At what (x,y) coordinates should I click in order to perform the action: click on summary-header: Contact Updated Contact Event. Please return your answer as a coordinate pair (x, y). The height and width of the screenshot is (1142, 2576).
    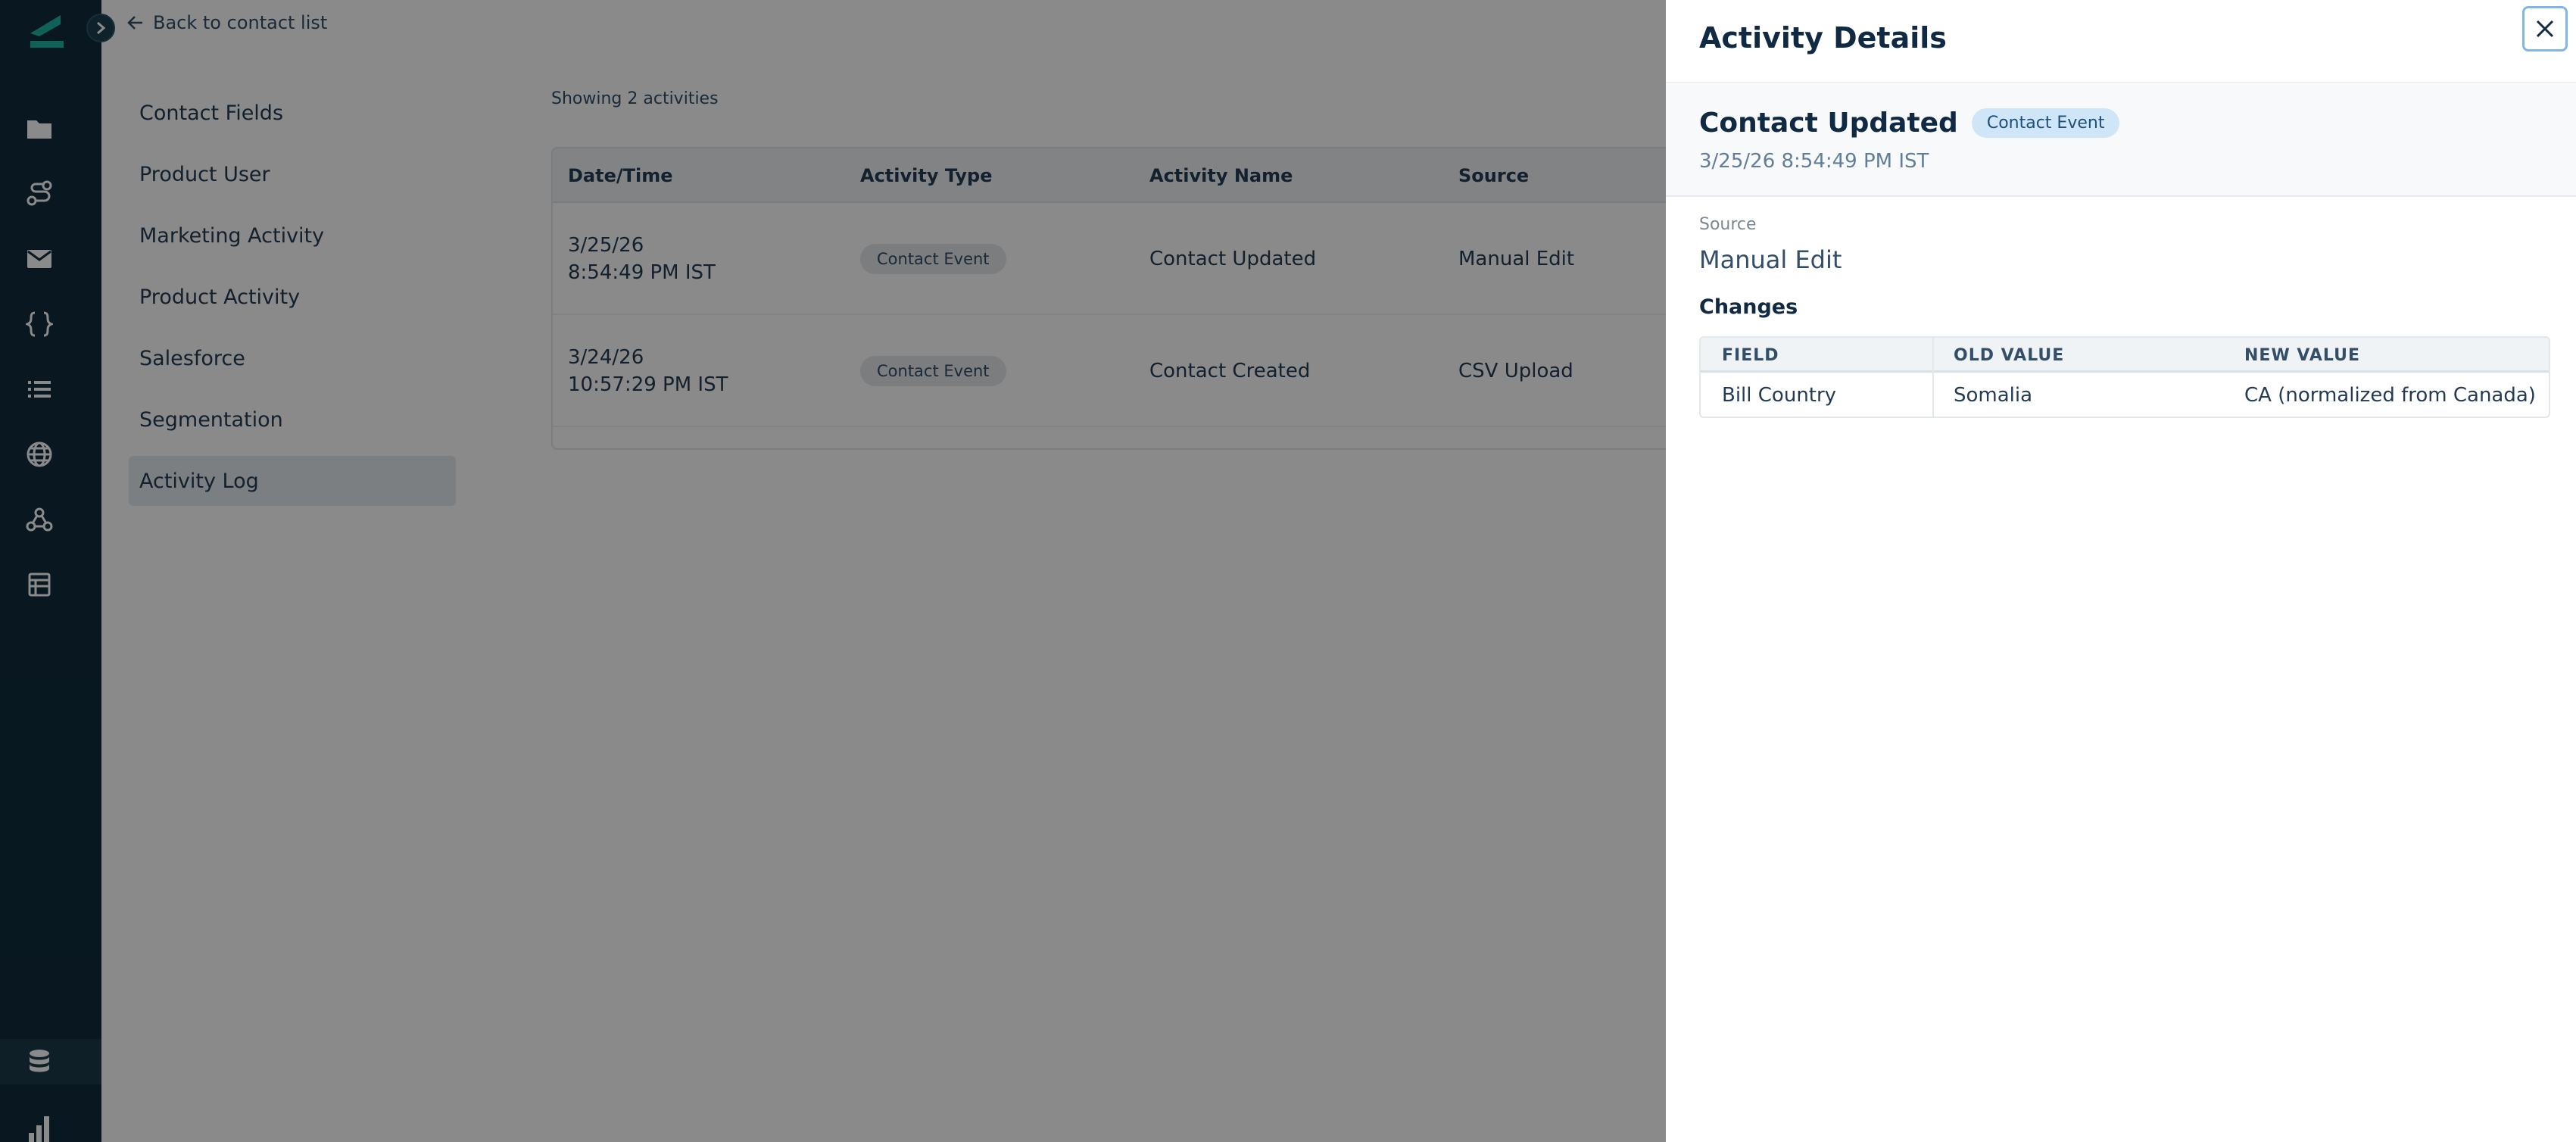
    Looking at the image, I should click on (1909, 123).